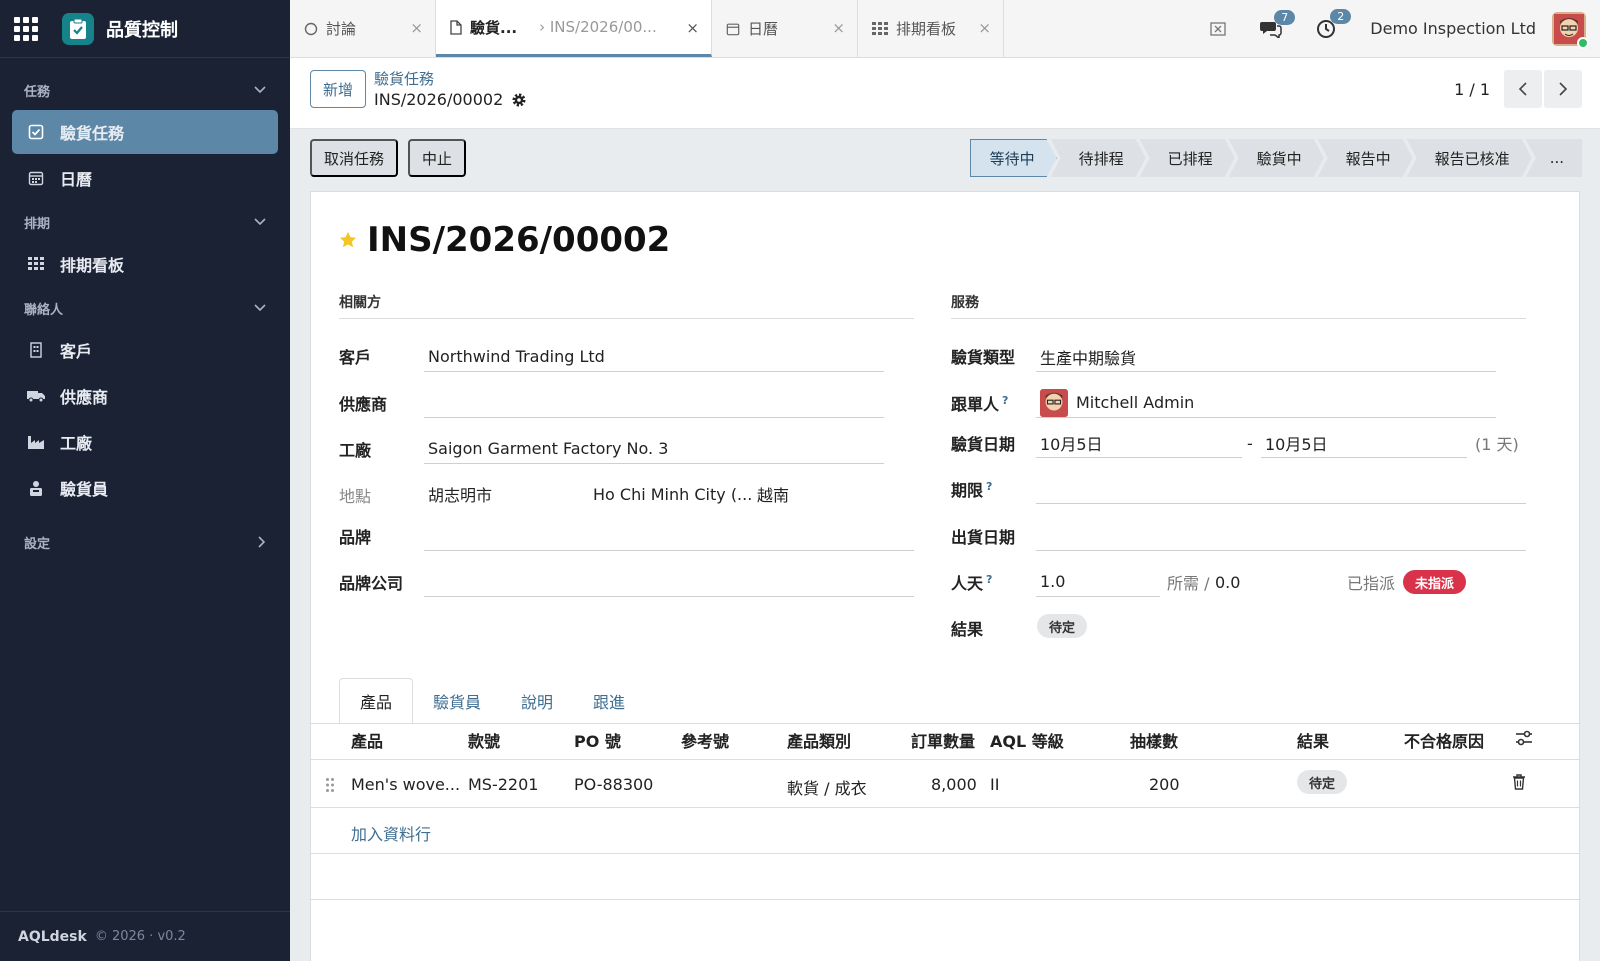 The height and width of the screenshot is (961, 1600). Describe the element at coordinates (1013, 158) in the screenshot. I see `stage-waiting: 等待中` at that location.